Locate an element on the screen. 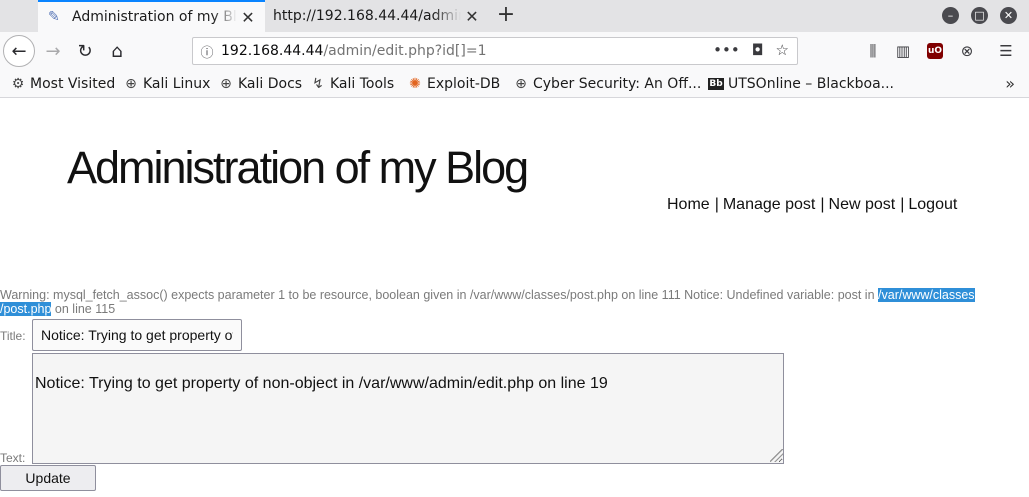  bookmark-kali-tools: ↯ Kali Tools is located at coordinates (352, 84).